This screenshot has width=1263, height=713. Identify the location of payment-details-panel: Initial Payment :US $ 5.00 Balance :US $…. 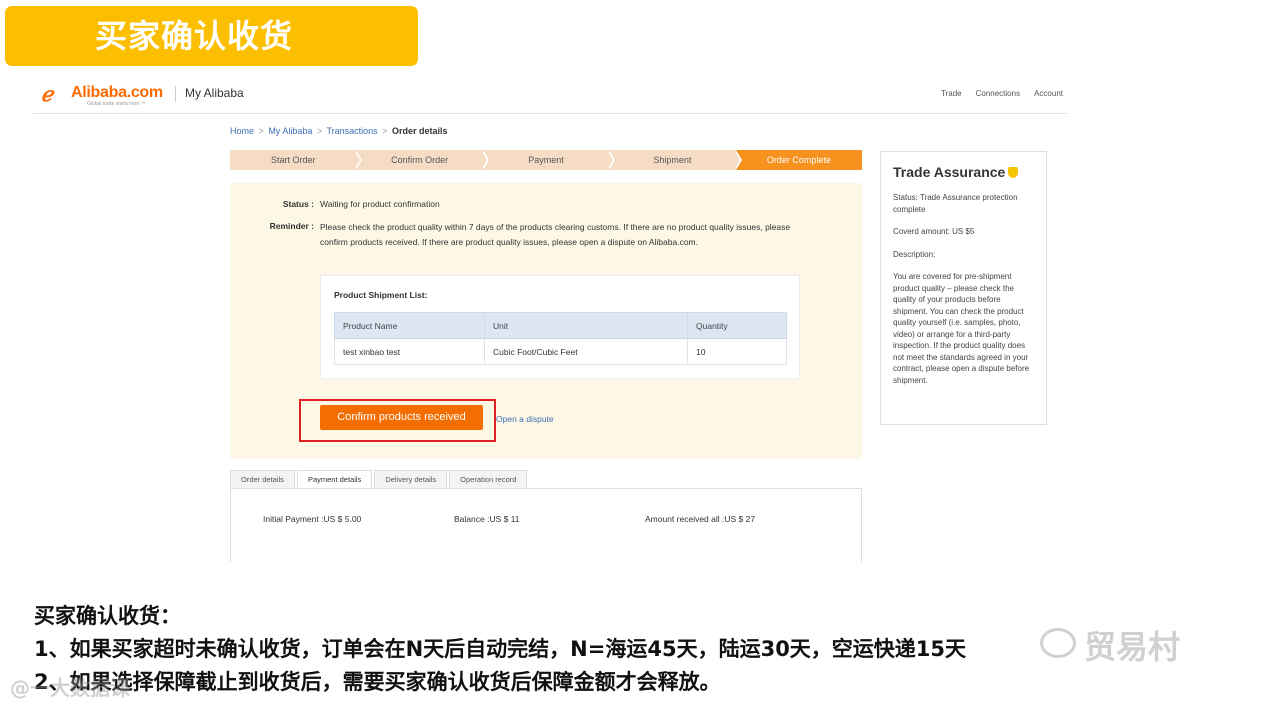
(546, 525).